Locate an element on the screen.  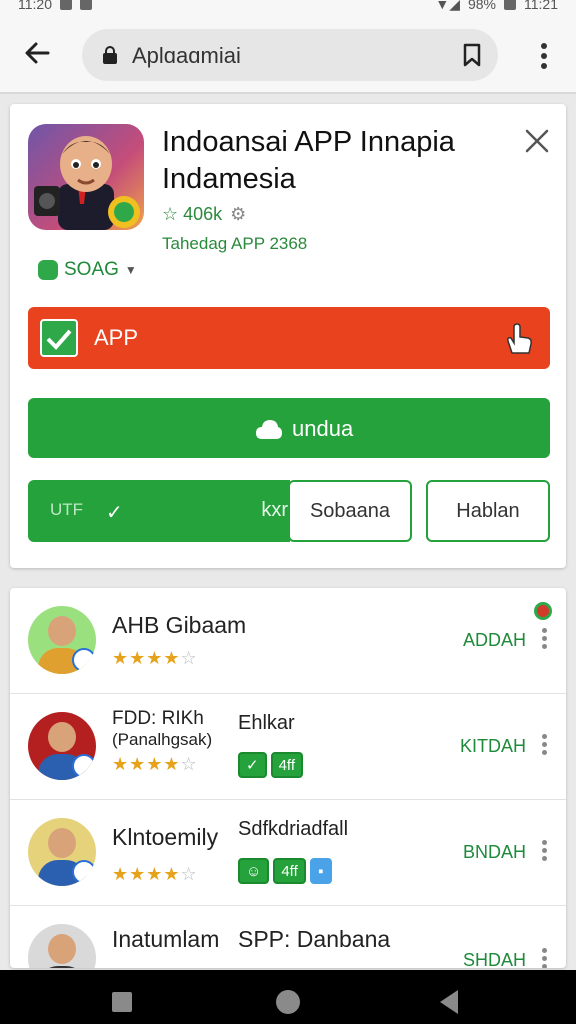
hand-pointer-icon is located at coordinates (519, 338).